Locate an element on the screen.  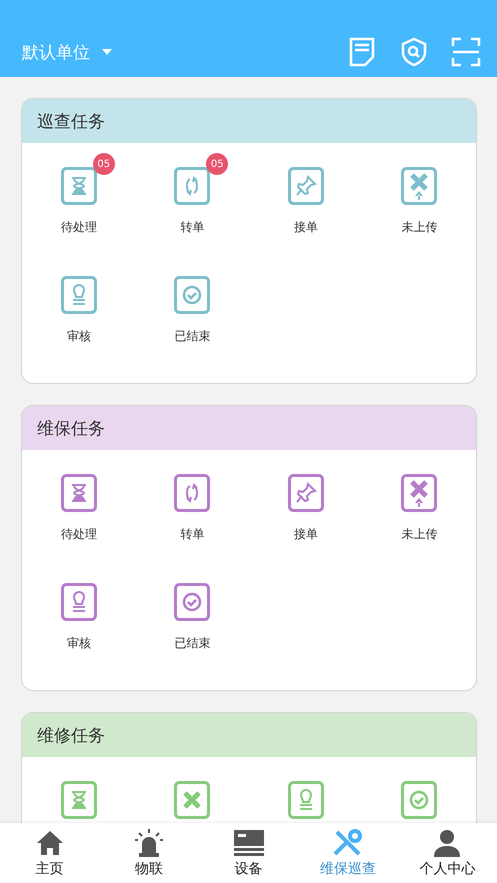
shield-search-icon is located at coordinates (414, 52).